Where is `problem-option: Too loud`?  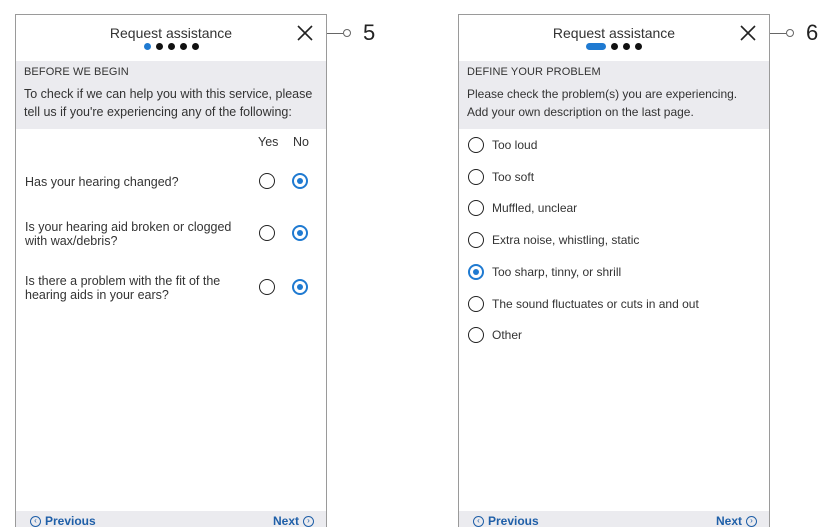
problem-option: Too loud is located at coordinates (502, 145).